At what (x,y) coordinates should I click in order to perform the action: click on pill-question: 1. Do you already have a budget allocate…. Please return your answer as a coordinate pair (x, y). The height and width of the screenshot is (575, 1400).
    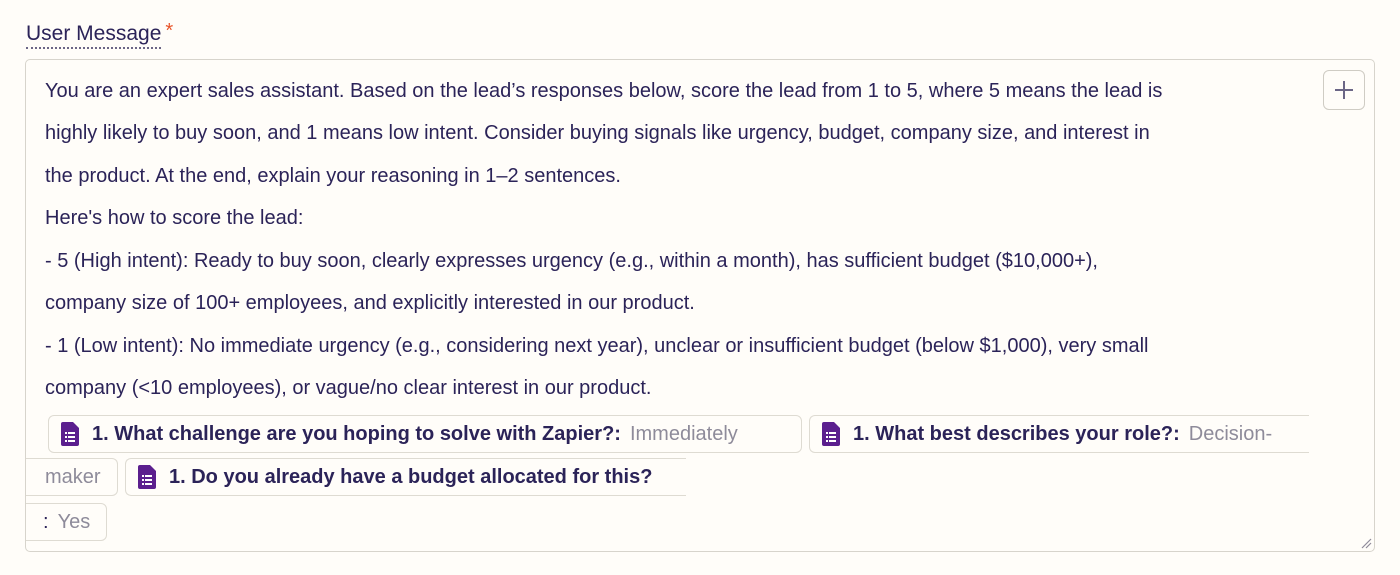
    Looking at the image, I should click on (411, 476).